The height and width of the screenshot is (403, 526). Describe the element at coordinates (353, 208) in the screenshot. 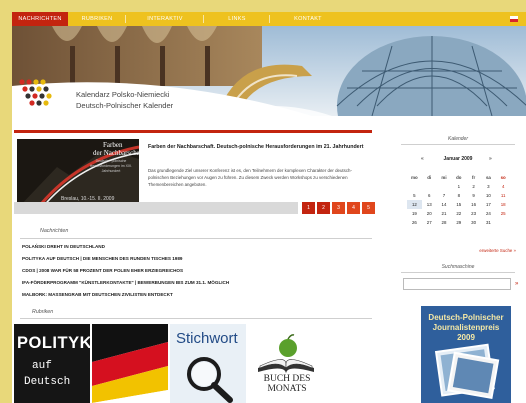

I see `slide-page-4: 4` at that location.